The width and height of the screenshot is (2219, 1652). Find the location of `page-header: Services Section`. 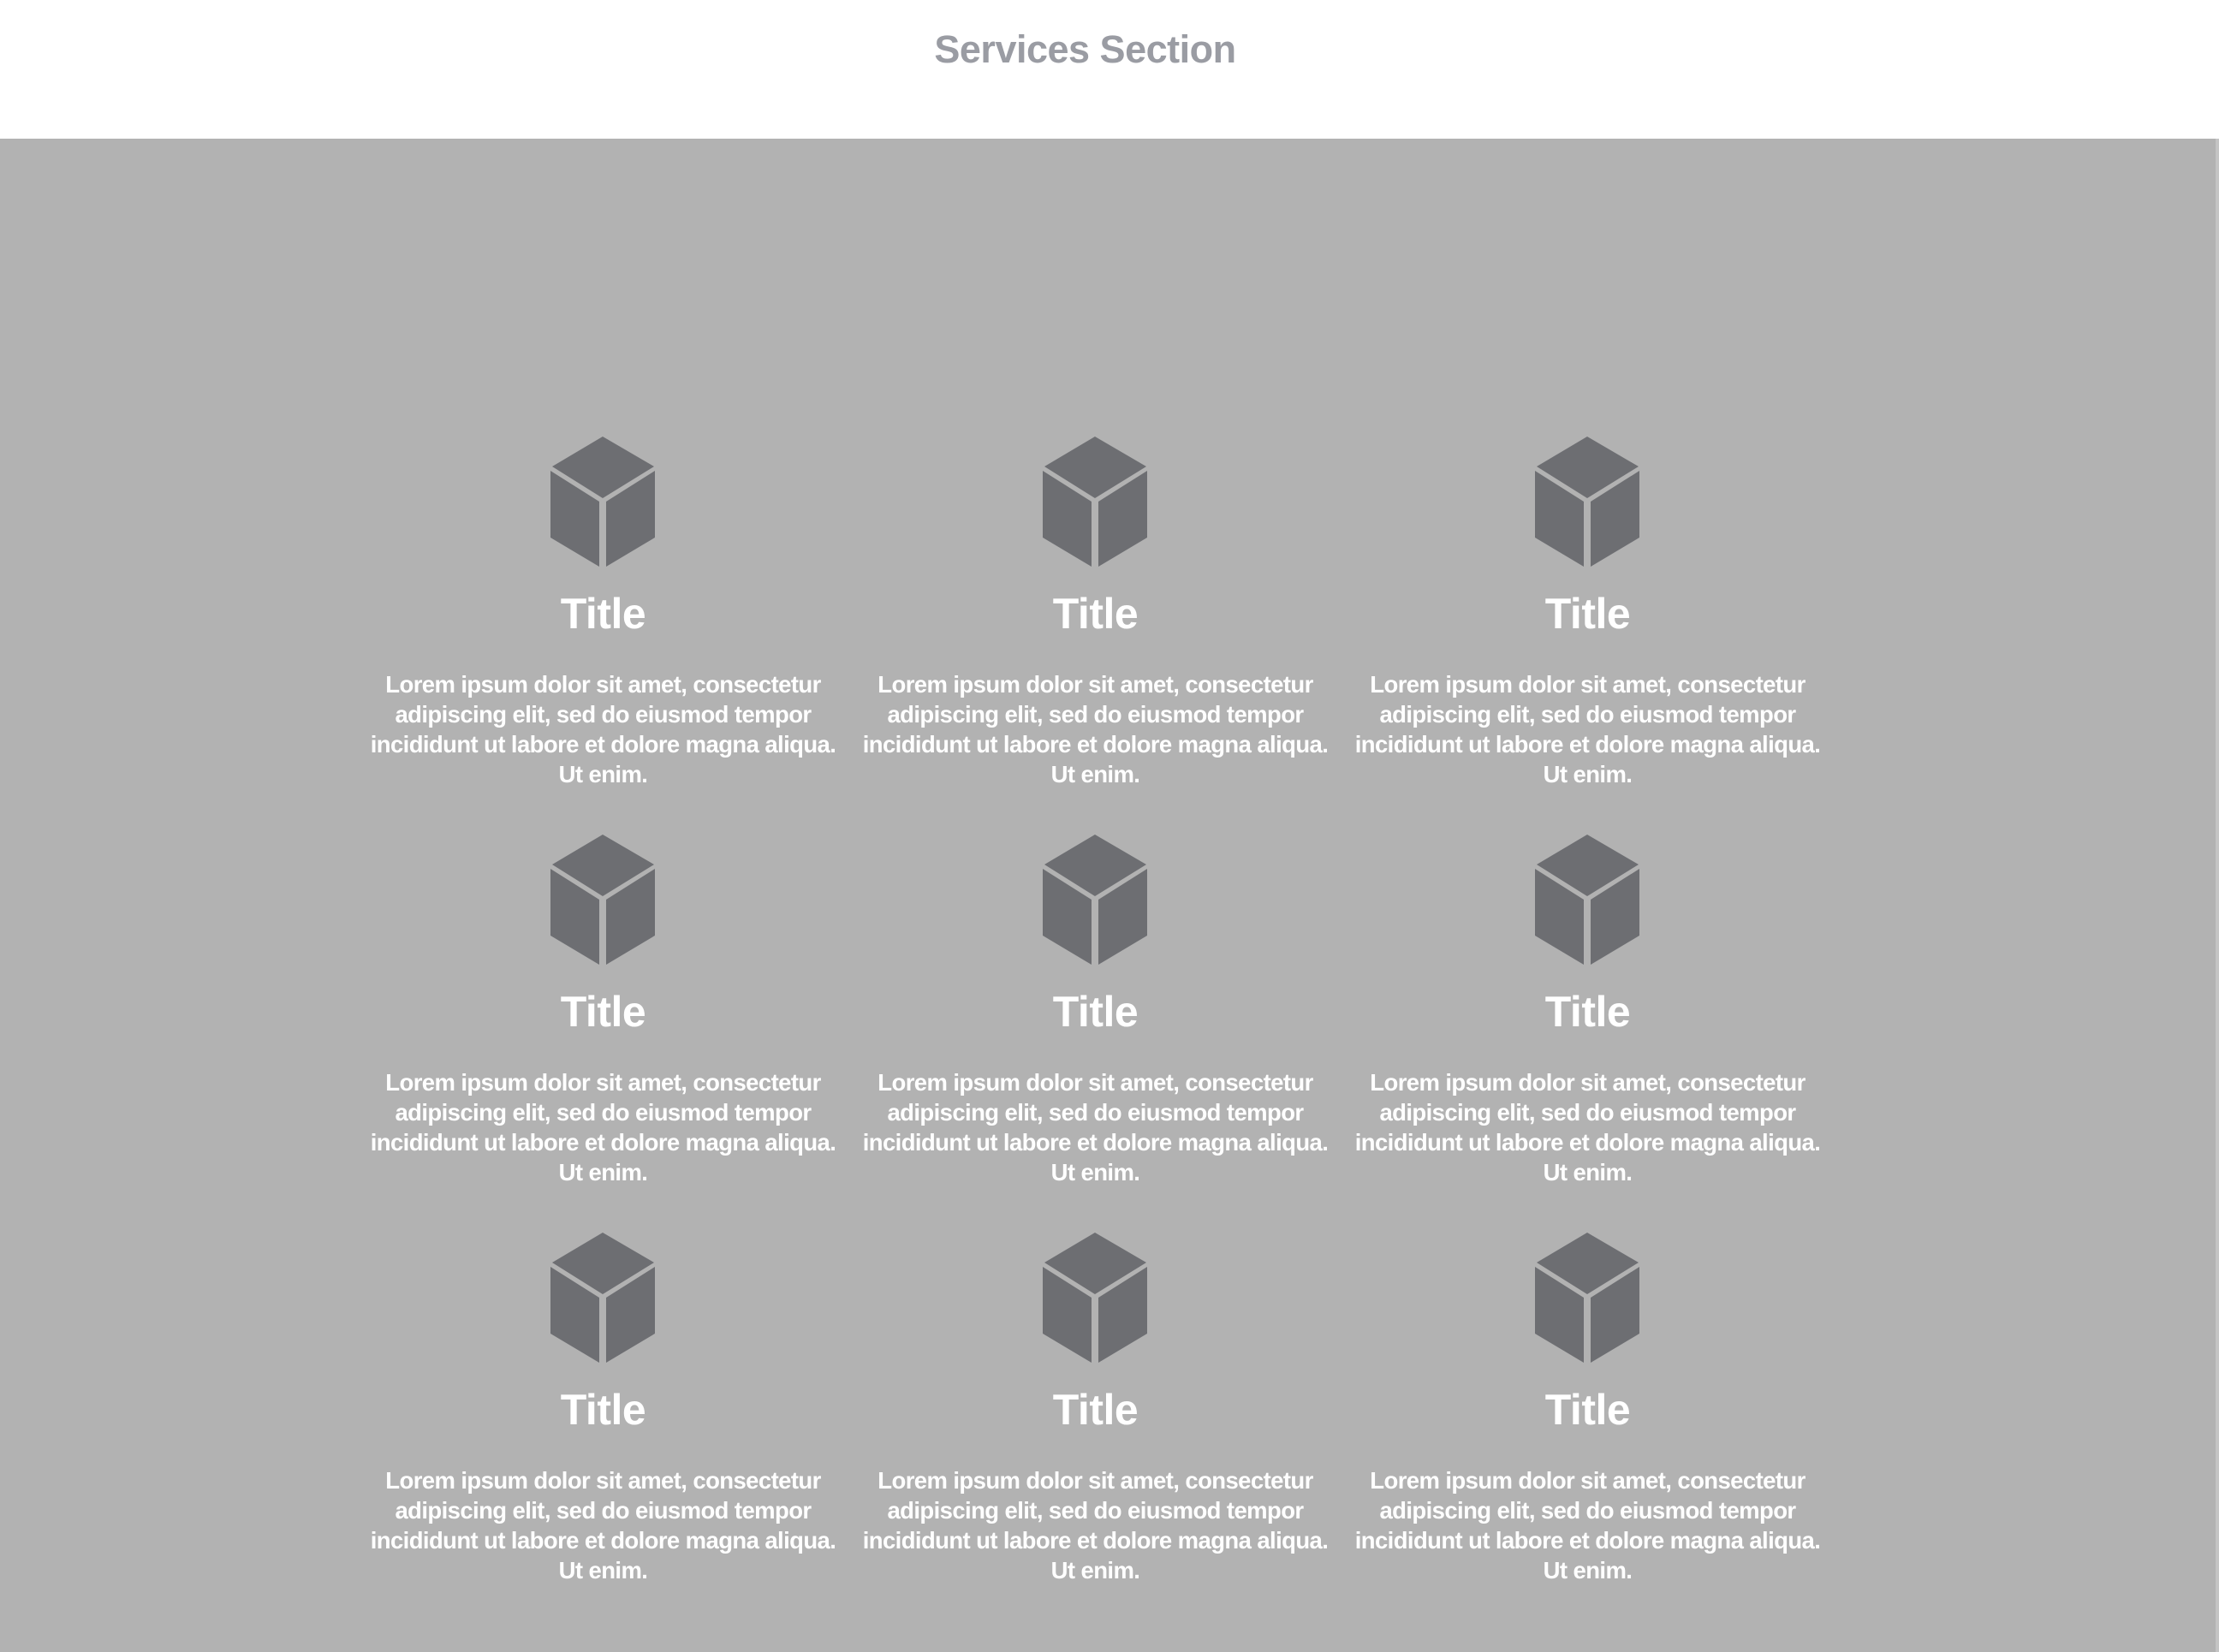

page-header: Services Section is located at coordinates (1109, 69).